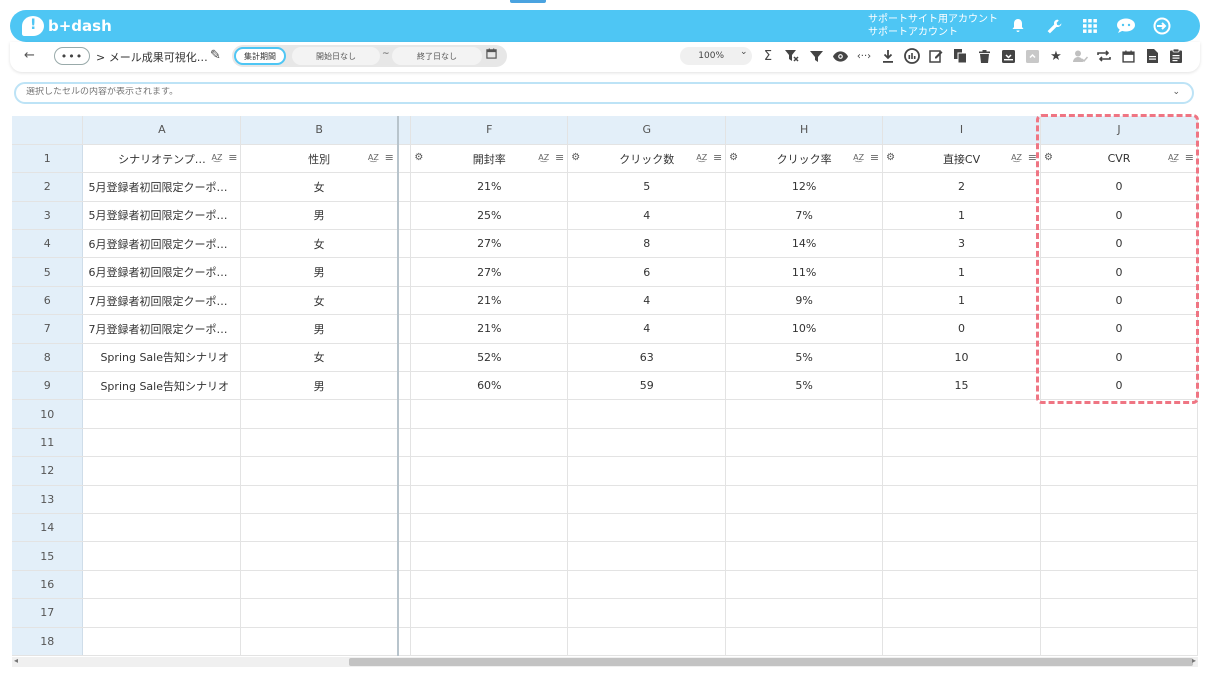 This screenshot has height=680, width=1210. I want to click on clipboard-icon, so click(1176, 56).